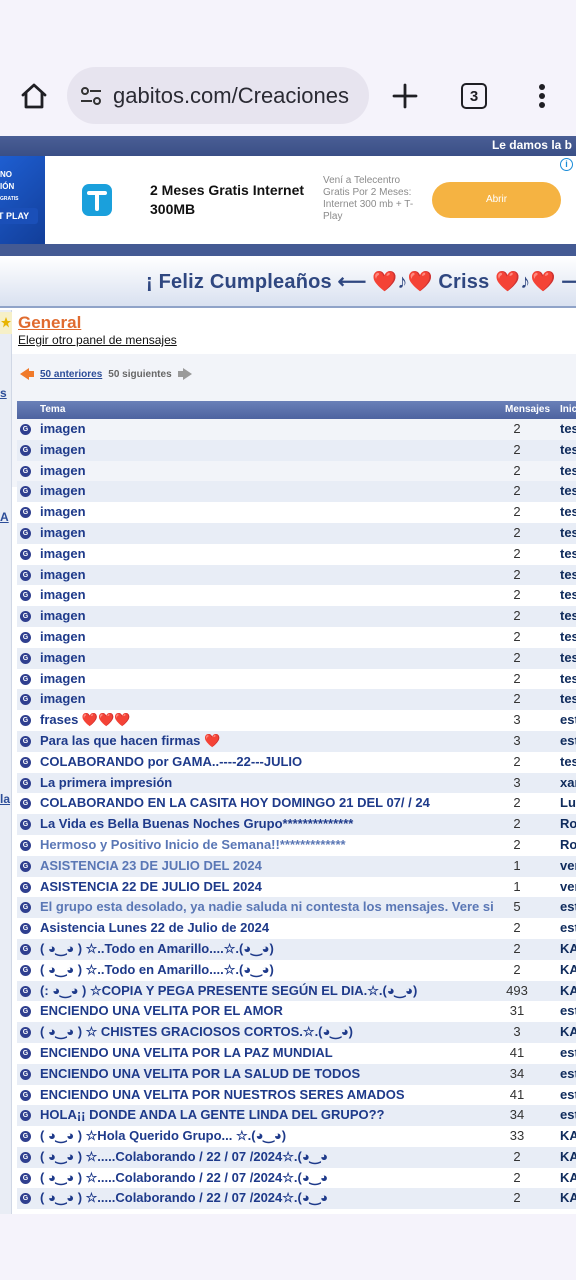 Image resolution: width=576 pixels, height=1280 pixels. I want to click on site-settings-icon, so click(91, 96).